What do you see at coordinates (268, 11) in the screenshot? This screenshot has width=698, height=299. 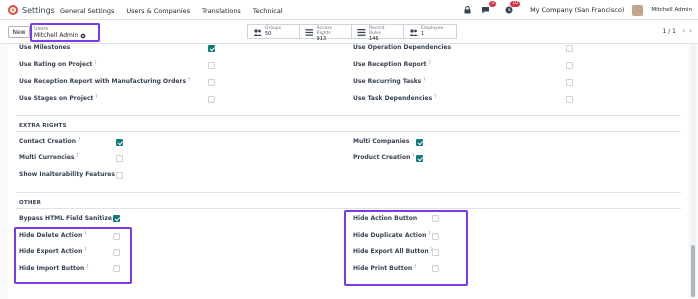 I see `menu-technical: Technical` at bounding box center [268, 11].